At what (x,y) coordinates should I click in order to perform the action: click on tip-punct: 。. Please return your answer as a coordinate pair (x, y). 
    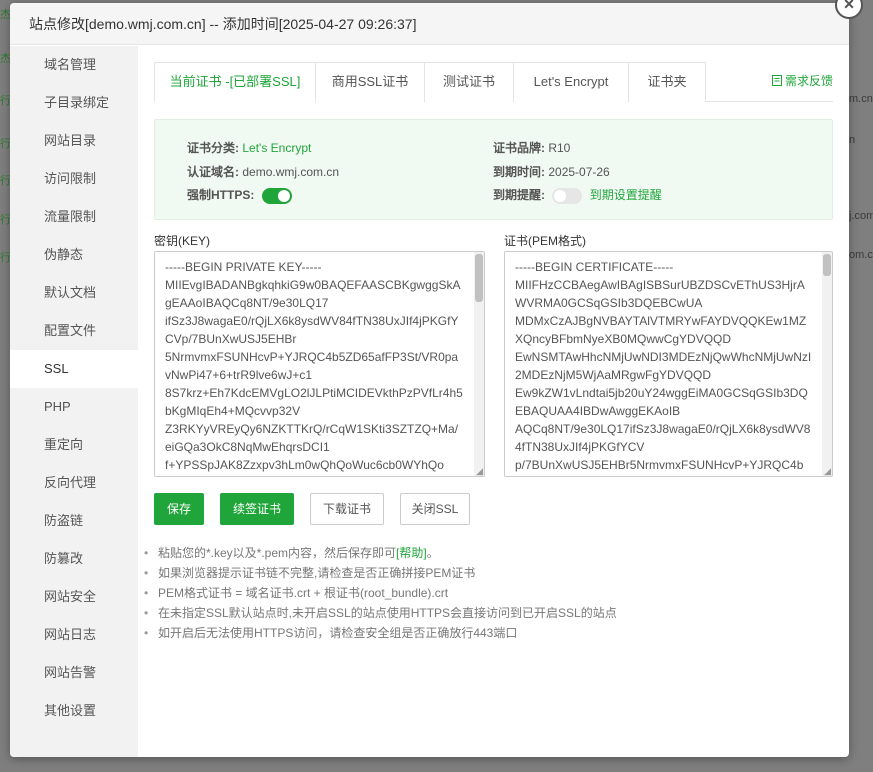
    Looking at the image, I should click on (432, 553).